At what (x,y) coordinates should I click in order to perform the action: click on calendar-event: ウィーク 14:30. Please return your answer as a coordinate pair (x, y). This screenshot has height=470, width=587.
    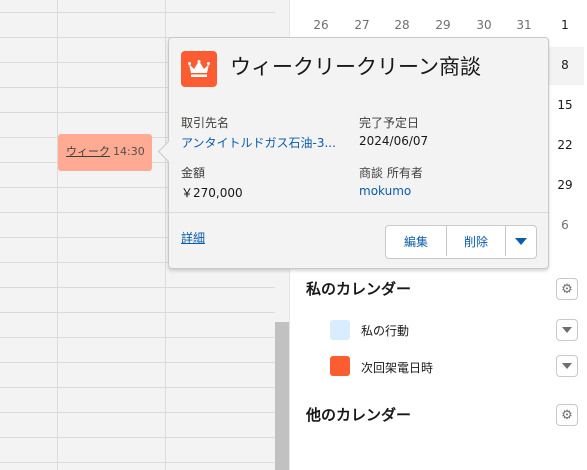
    Looking at the image, I should click on (105, 152).